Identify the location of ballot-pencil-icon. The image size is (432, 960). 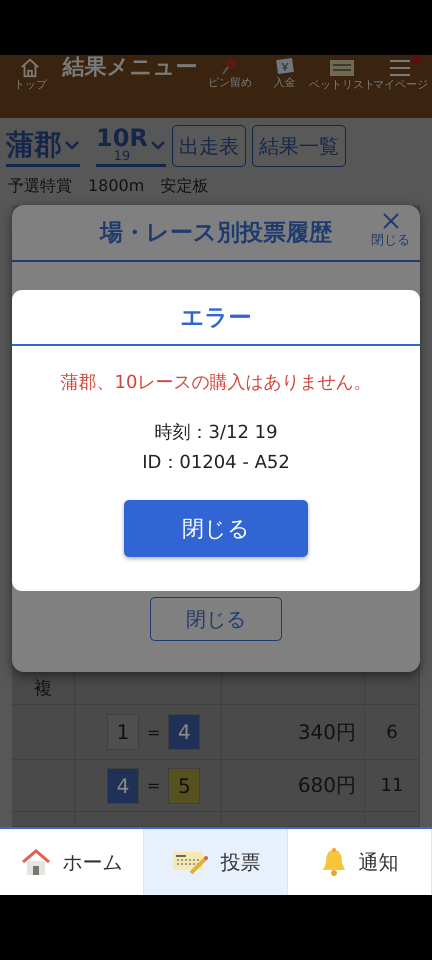
(189, 862).